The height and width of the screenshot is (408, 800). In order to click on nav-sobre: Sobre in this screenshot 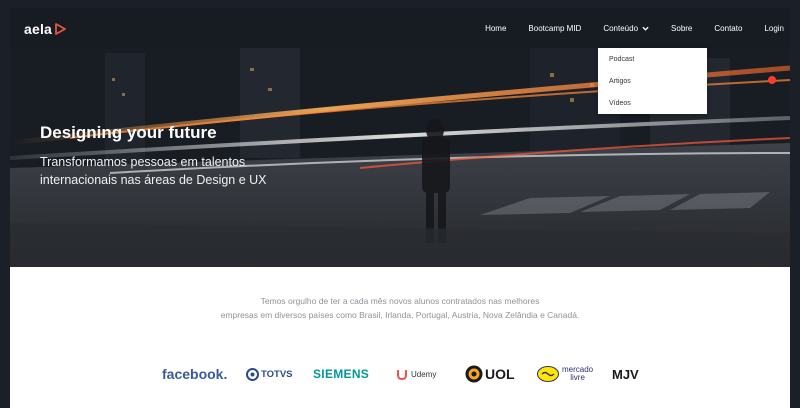, I will do `click(681, 28)`.